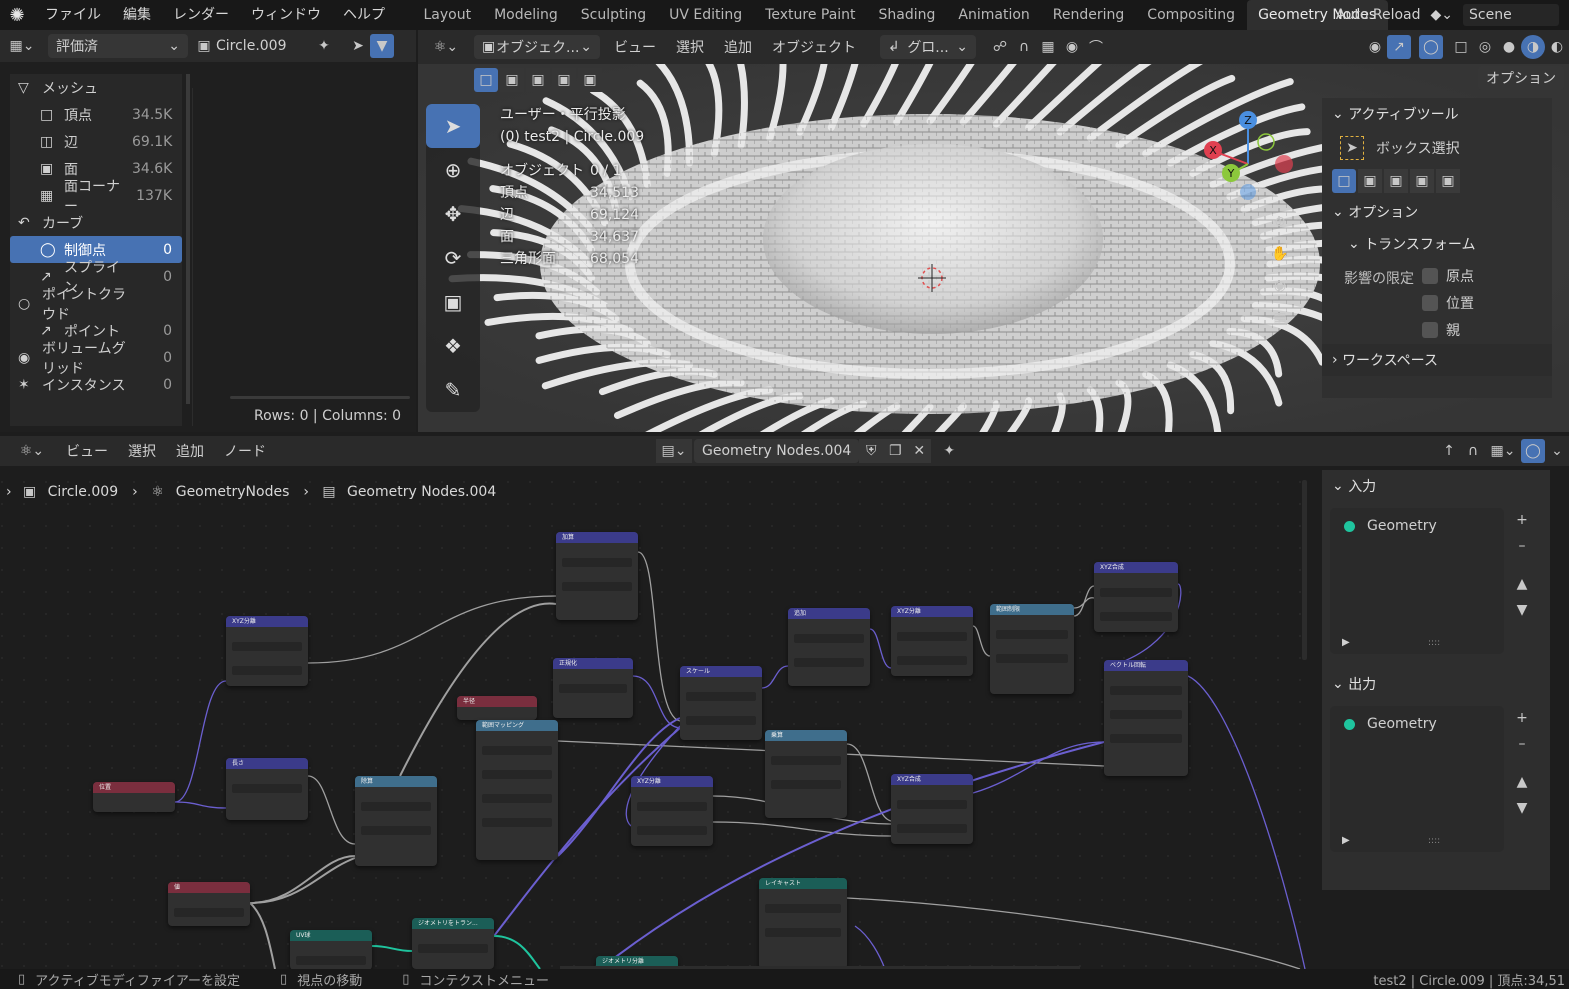 This screenshot has width=1569, height=989. What do you see at coordinates (1521, 78) in the screenshot?
I see `options-dropdown: オプション` at bounding box center [1521, 78].